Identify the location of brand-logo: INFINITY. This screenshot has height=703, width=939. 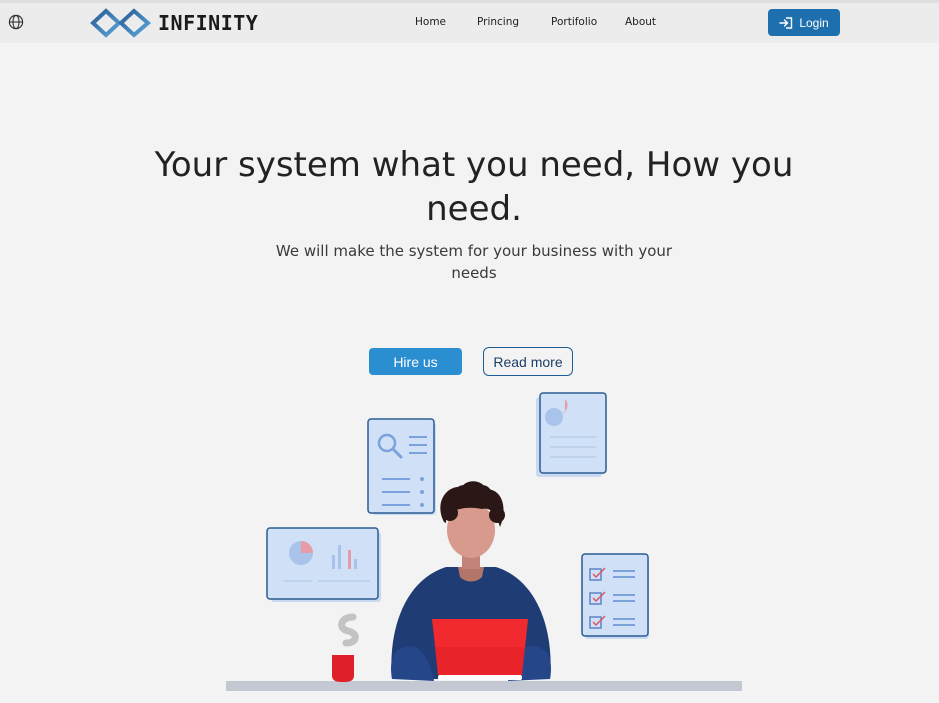
(174, 23).